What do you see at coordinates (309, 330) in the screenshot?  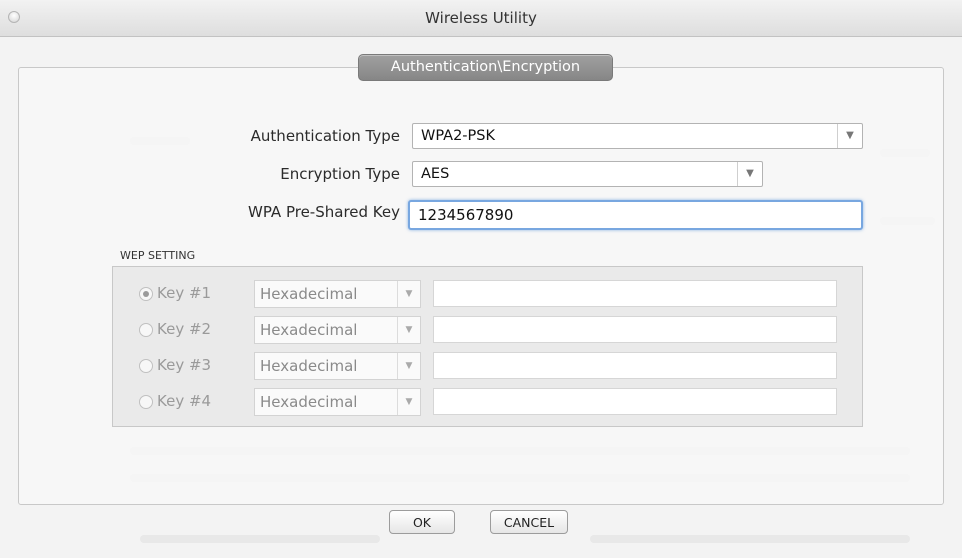 I see `key2-format-value: Hexadecimal` at bounding box center [309, 330].